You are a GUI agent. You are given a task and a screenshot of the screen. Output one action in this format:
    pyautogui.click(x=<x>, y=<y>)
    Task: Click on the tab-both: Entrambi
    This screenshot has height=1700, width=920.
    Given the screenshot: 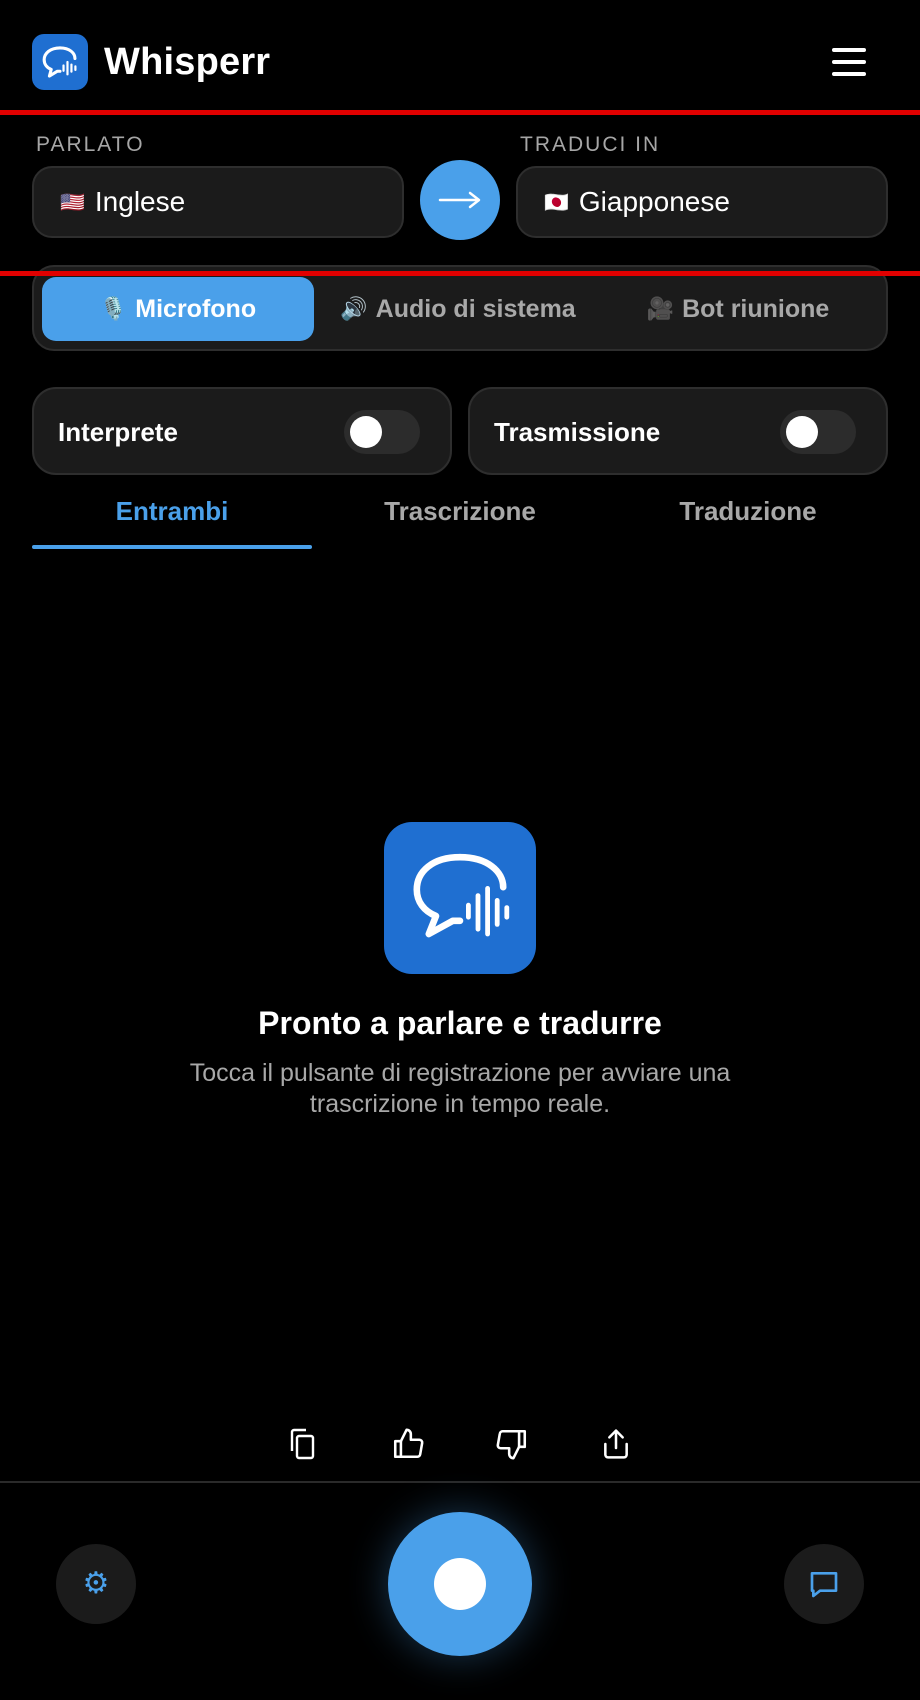 What is the action you would take?
    pyautogui.click(x=172, y=511)
    